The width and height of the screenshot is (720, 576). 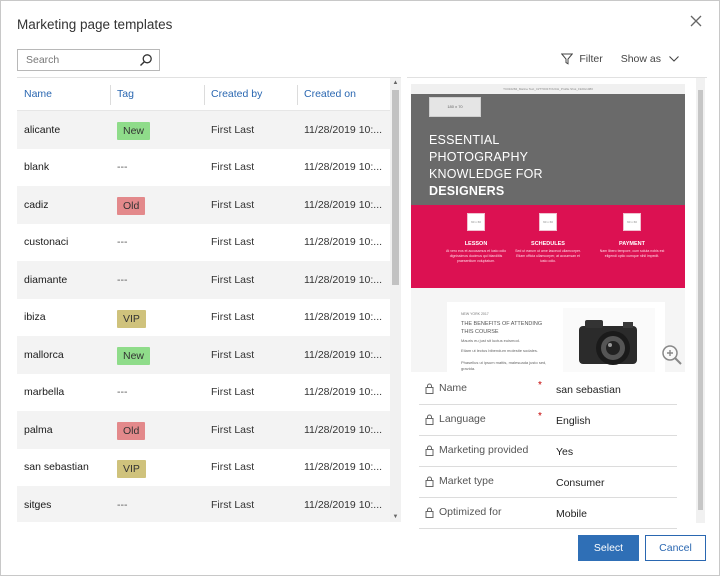 What do you see at coordinates (484, 450) in the screenshot?
I see `property-label-text: Marketing provided` at bounding box center [484, 450].